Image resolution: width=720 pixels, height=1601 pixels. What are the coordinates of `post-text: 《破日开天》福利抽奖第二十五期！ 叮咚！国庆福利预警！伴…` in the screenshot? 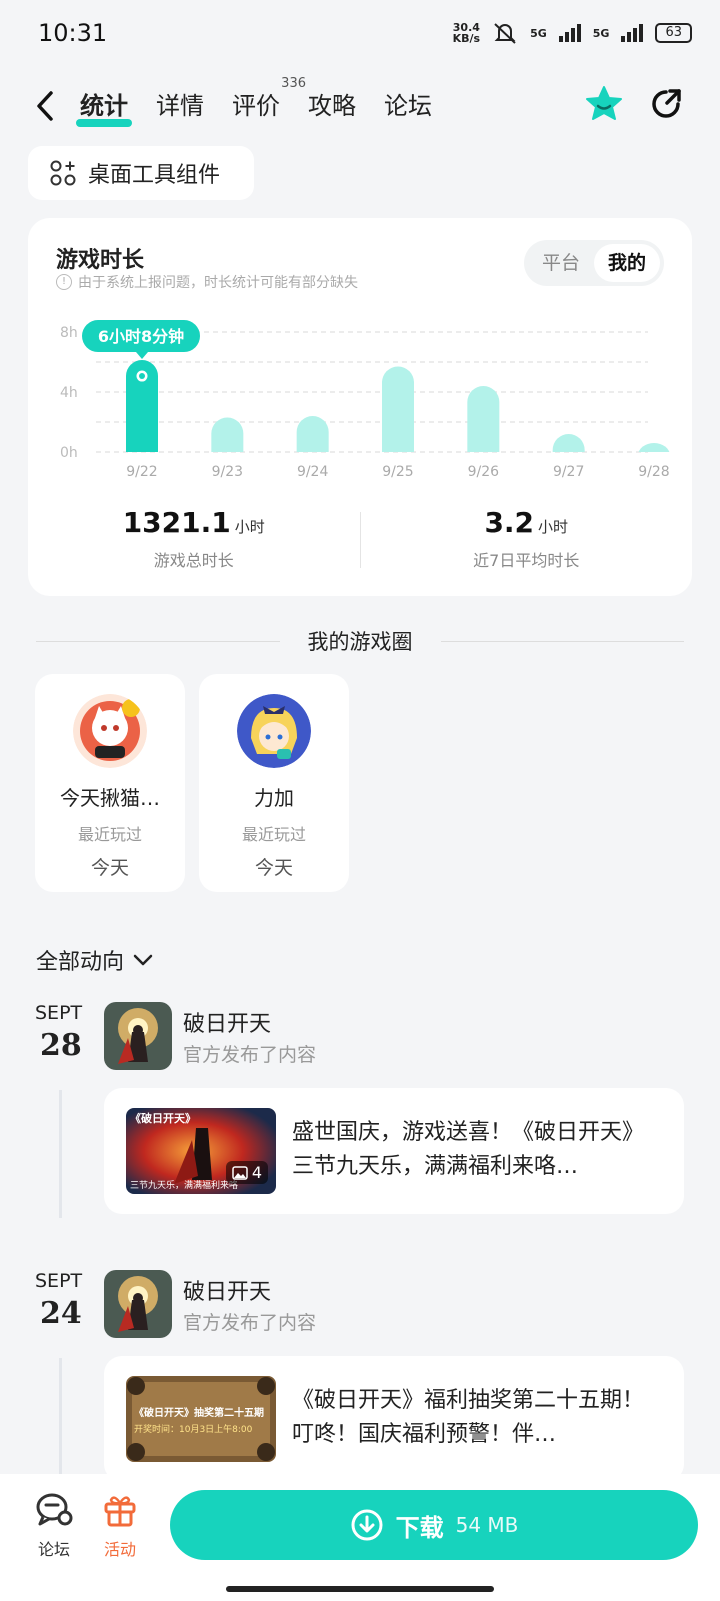 It's located at (468, 1417).